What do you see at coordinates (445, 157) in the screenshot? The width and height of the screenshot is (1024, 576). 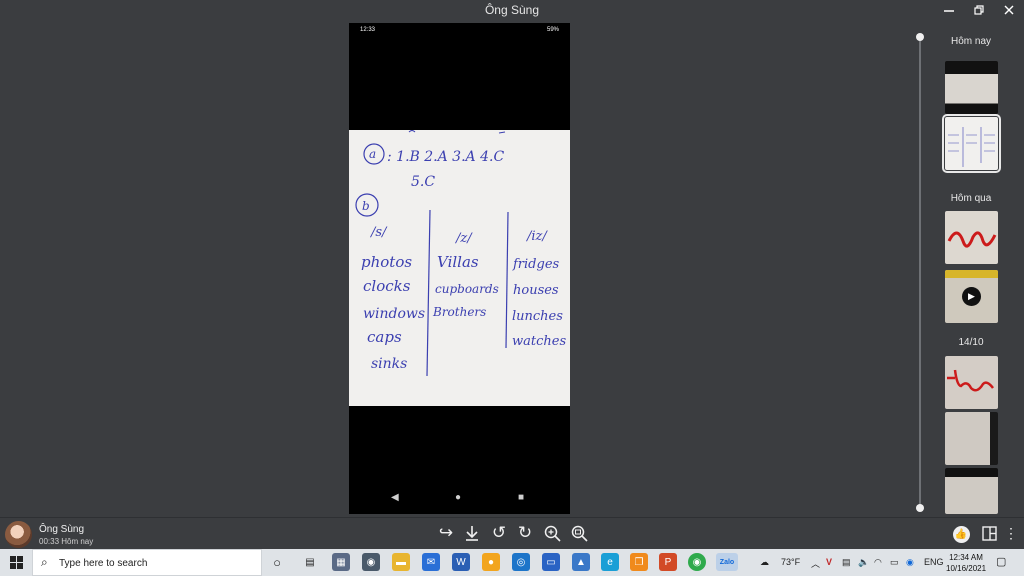 I see `part-a-answers-line1: : 1.B 2.A 3.A 4.C` at bounding box center [445, 157].